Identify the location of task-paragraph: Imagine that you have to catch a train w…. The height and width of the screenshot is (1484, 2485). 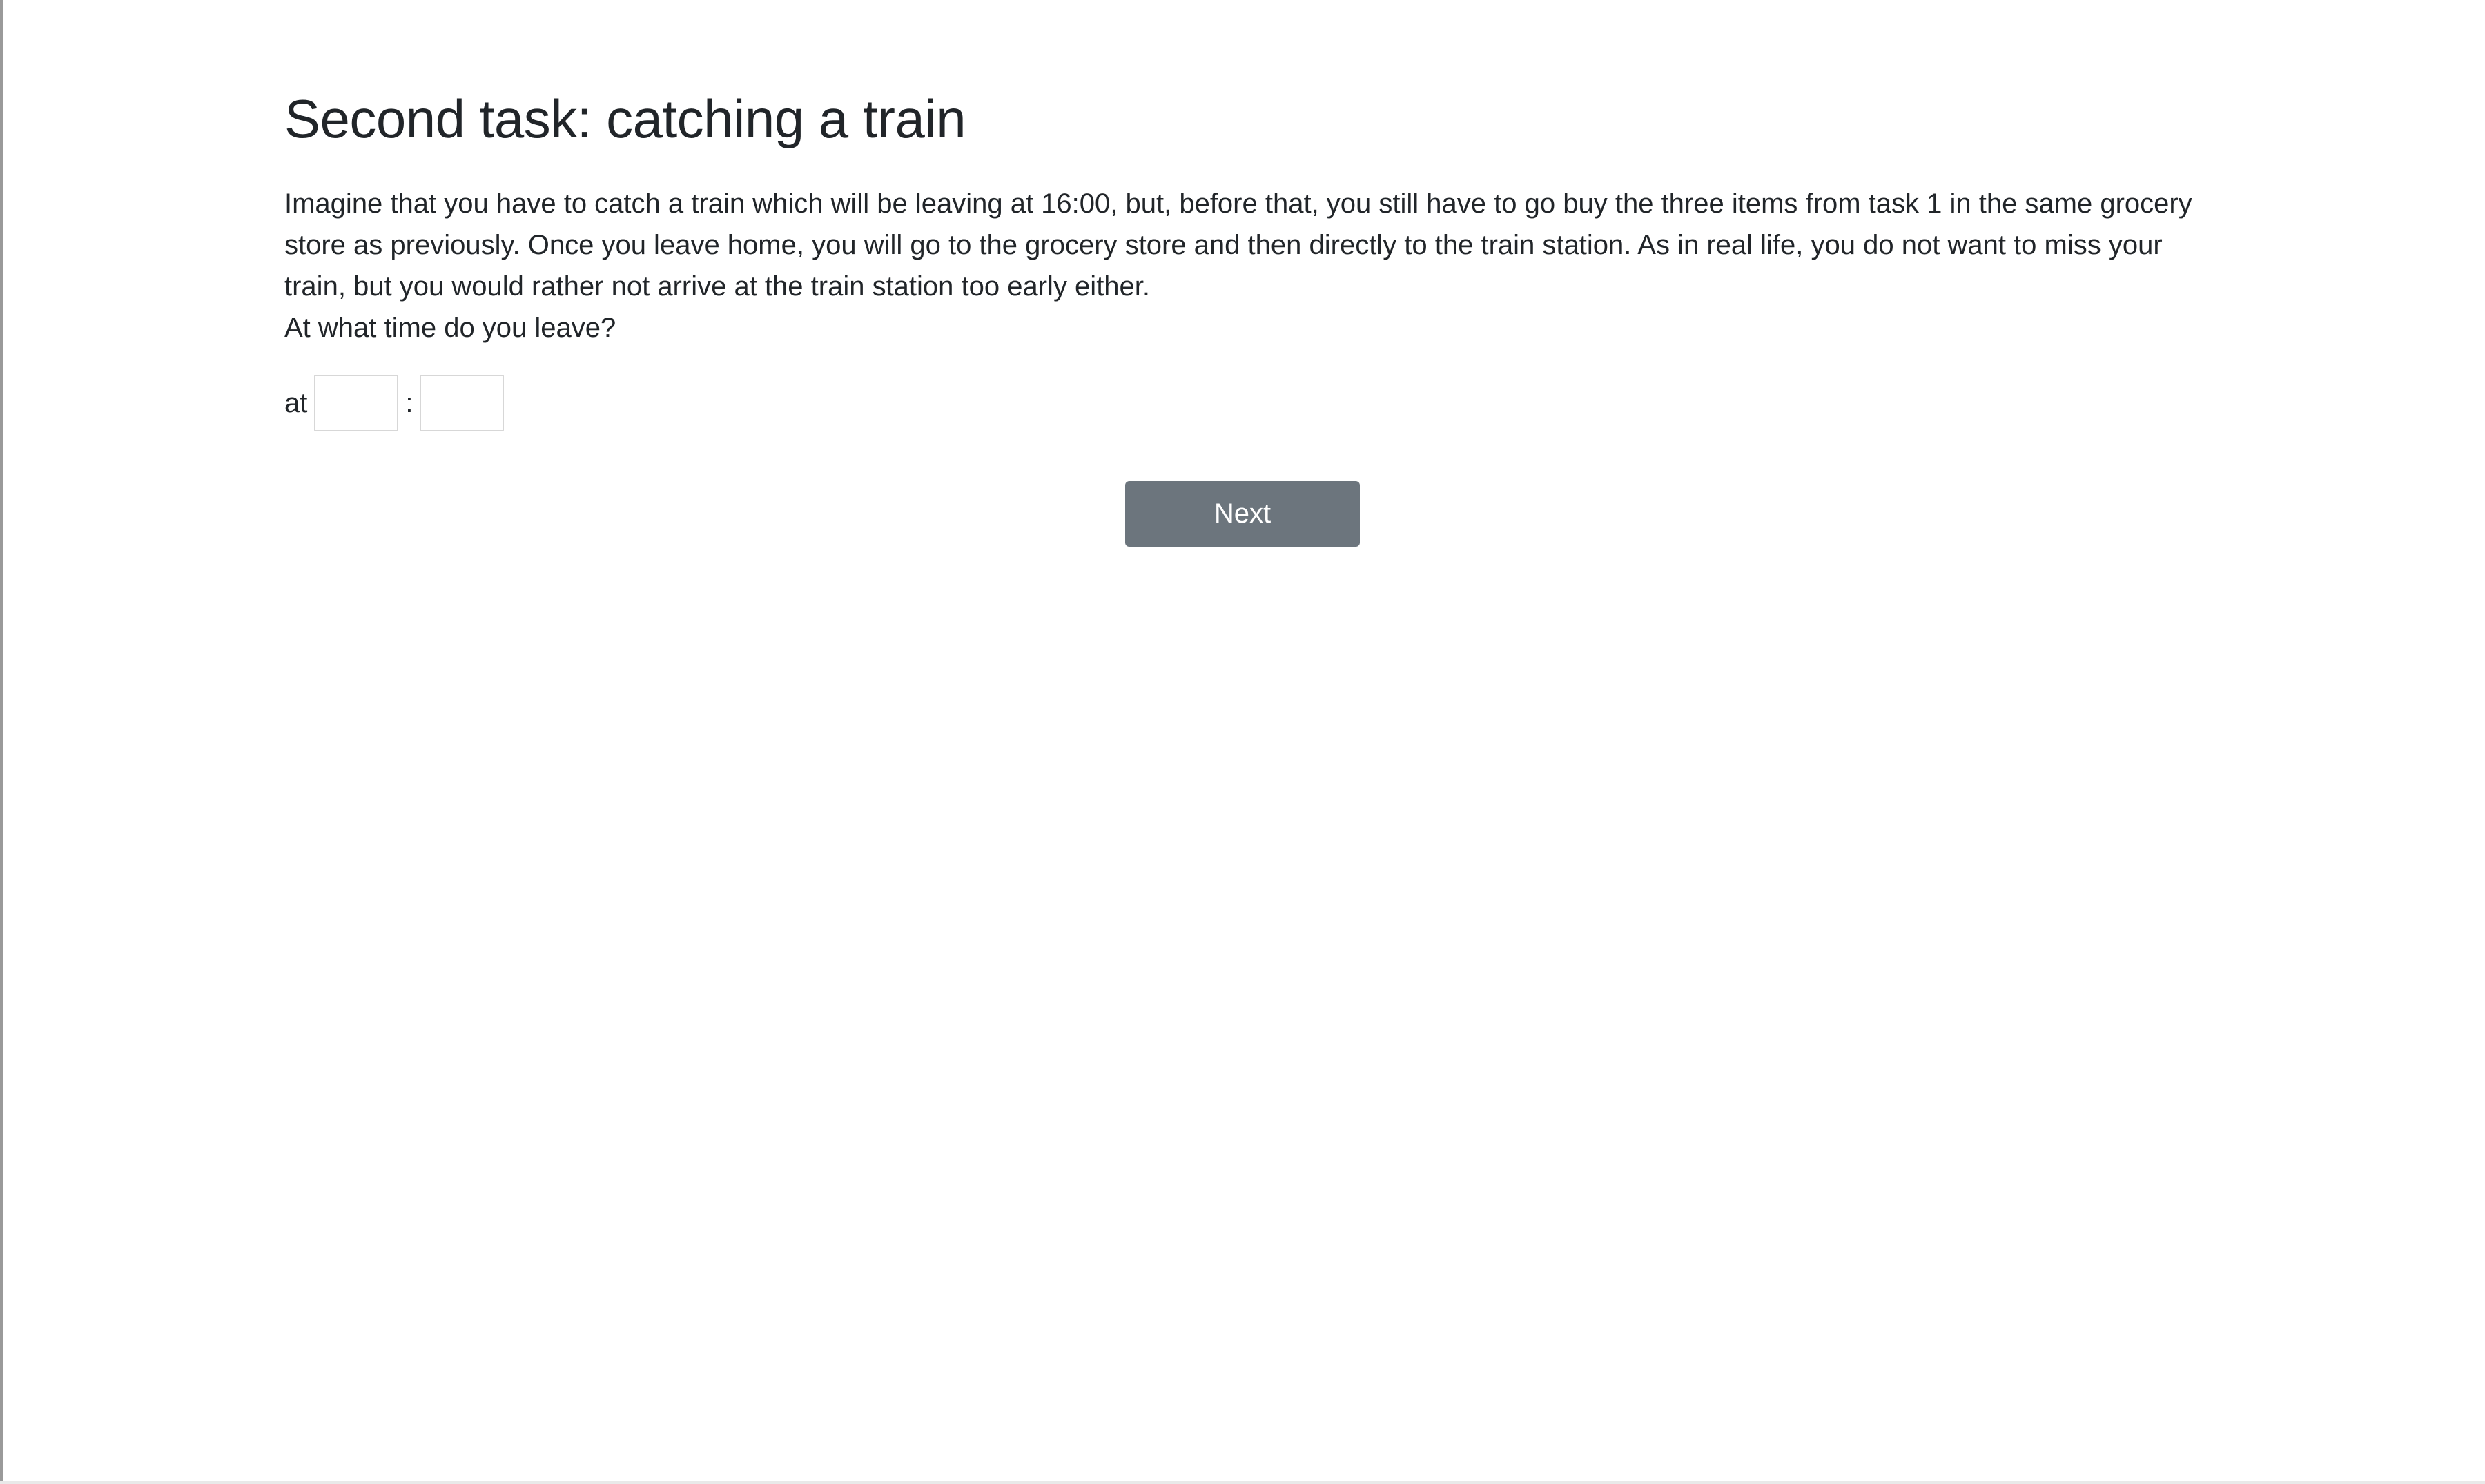
(1238, 245).